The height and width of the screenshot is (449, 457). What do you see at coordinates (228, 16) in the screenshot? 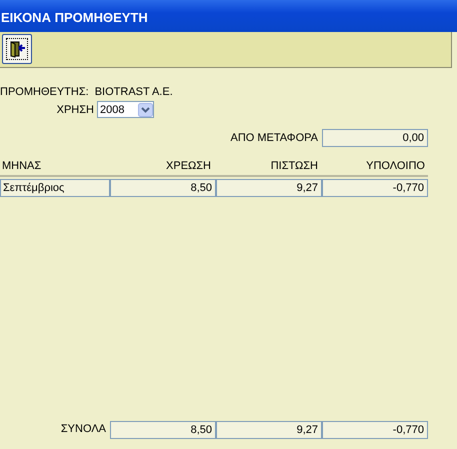
I see `window-title: ΕΙΚΟΝΑ ΠΡΟΜΗΘΕΥΤΗ` at bounding box center [228, 16].